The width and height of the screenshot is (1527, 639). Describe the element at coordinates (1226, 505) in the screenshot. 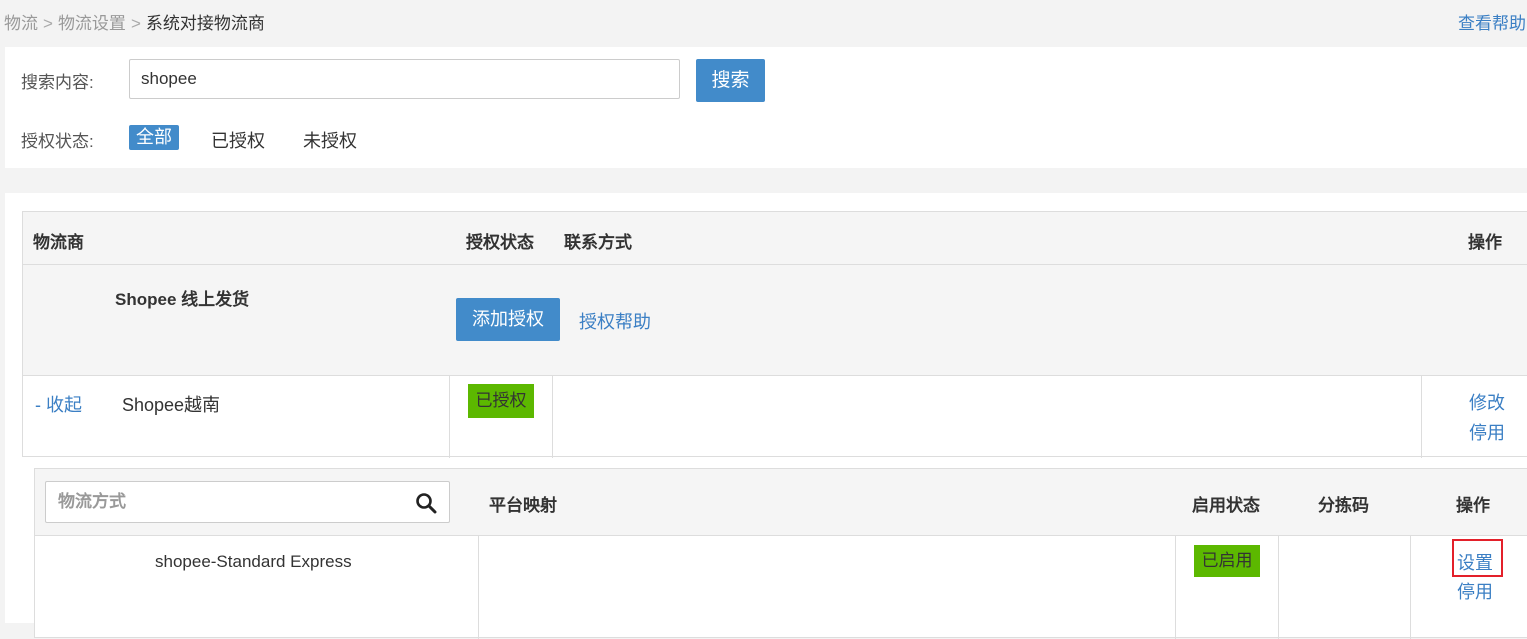

I see `header-enabled-status: 启用状态` at that location.